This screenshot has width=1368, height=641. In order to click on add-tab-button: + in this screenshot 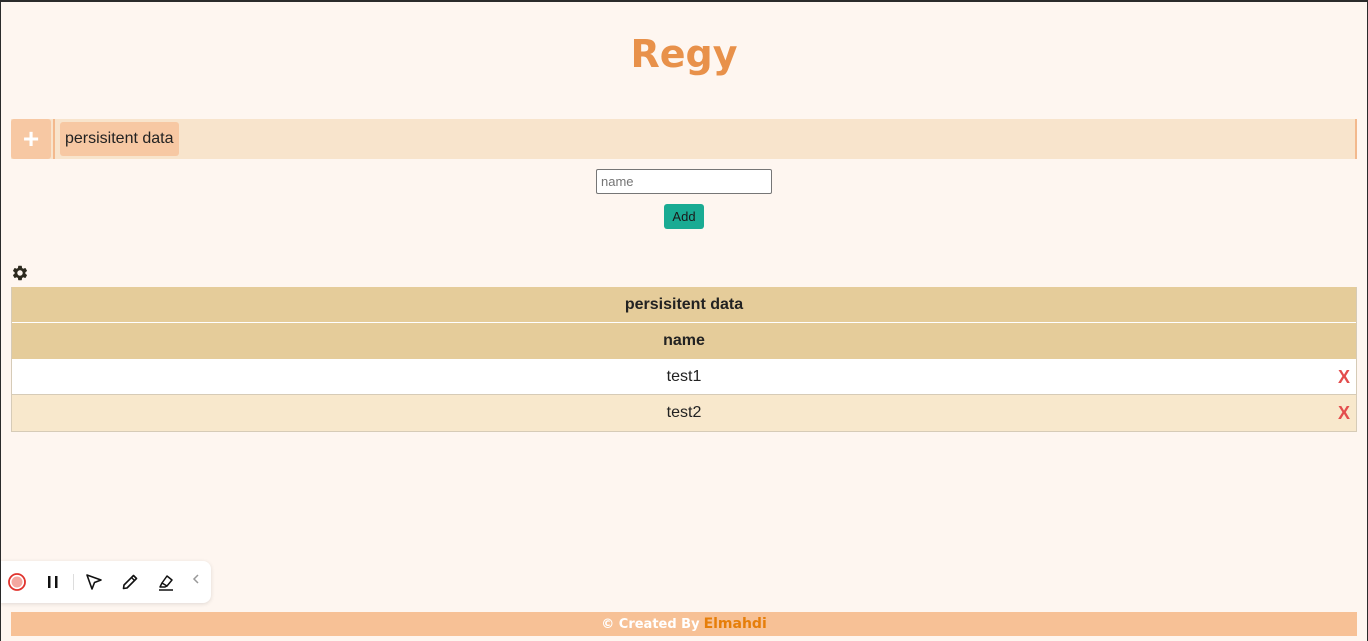, I will do `click(31, 139)`.